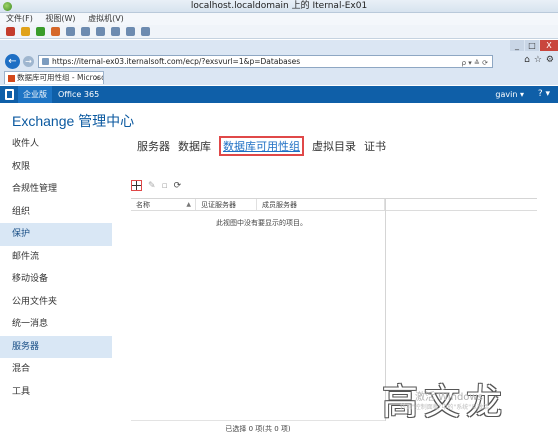  I want to click on sidebar-item-recipients: 收件人, so click(56, 144).